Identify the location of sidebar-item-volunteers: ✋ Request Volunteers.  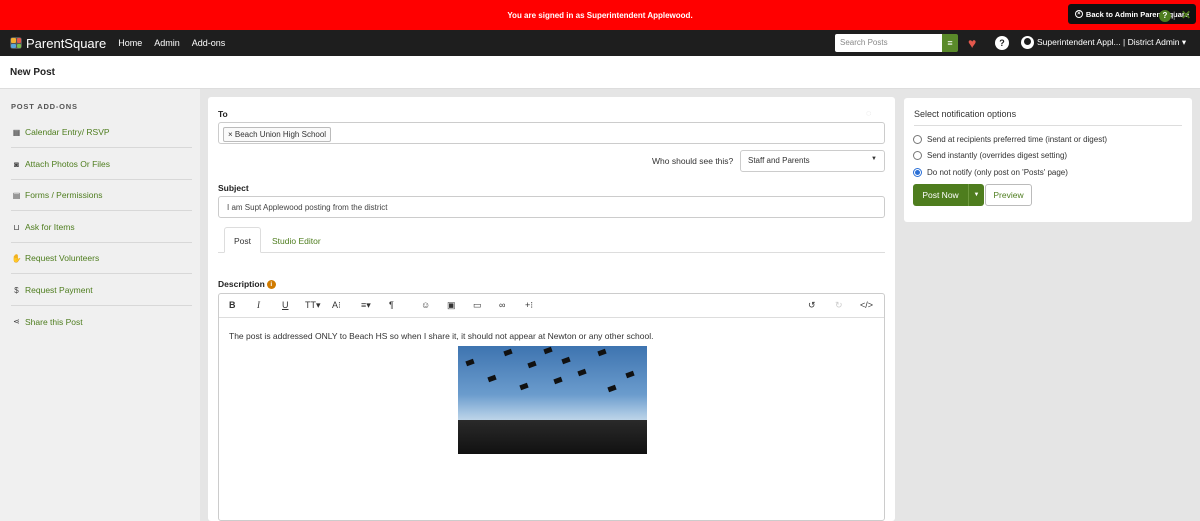
(101, 258).